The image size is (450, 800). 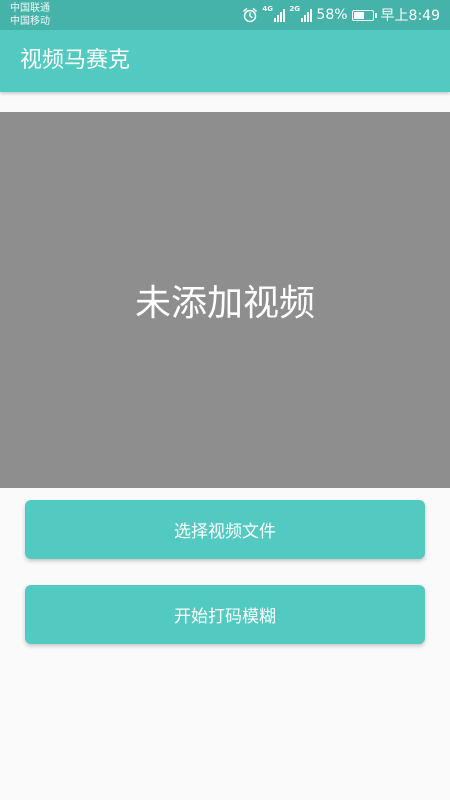 What do you see at coordinates (225, 15) in the screenshot?
I see `status-bar: 中国联通 中国移动 4G 2G 58% 早上8:49` at bounding box center [225, 15].